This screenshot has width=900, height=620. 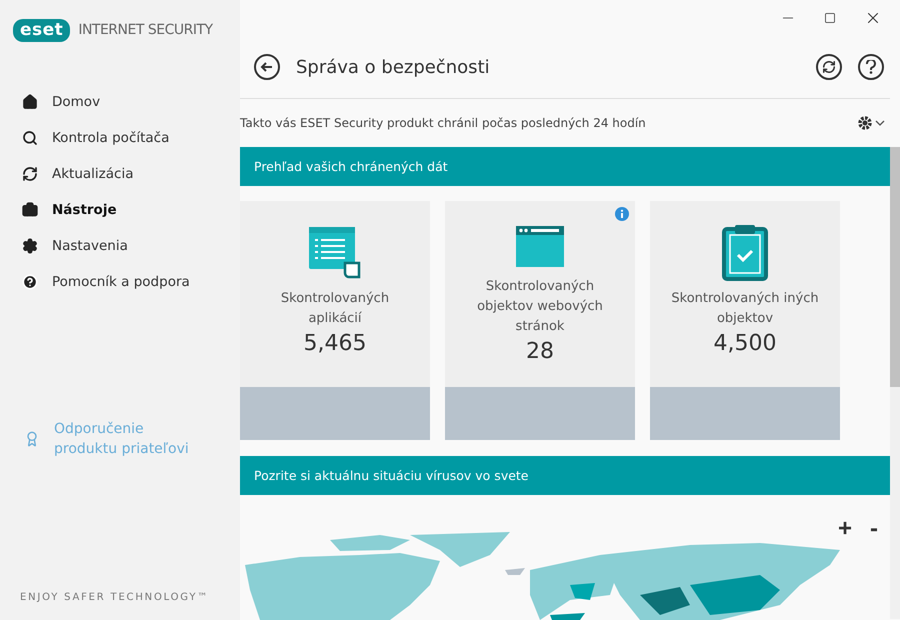 What do you see at coordinates (540, 247) in the screenshot?
I see `browser-window-icon` at bounding box center [540, 247].